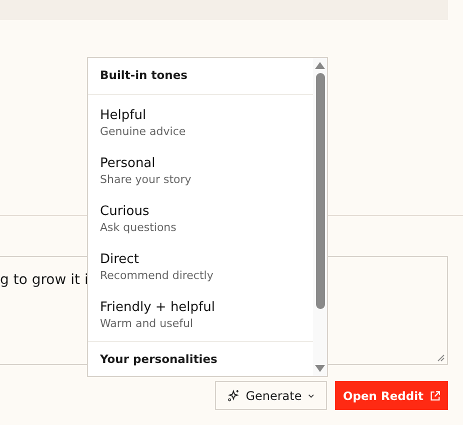  Describe the element at coordinates (139, 227) in the screenshot. I see `tone-description: Ask questions` at that location.